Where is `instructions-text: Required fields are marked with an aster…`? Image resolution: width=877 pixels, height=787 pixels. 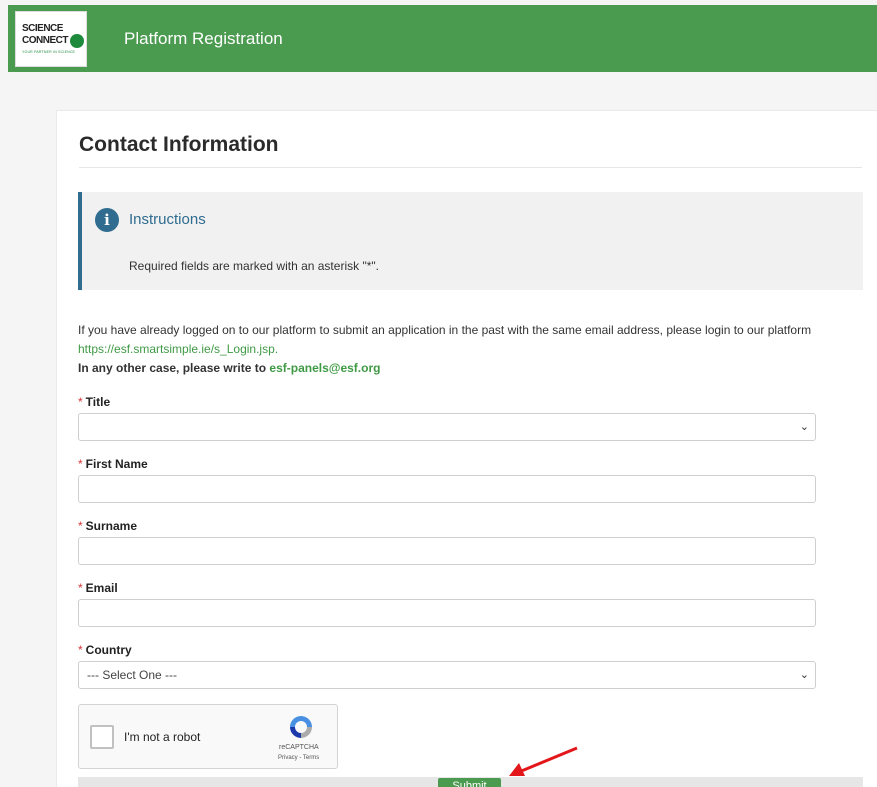 instructions-text: Required fields are marked with an aster… is located at coordinates (254, 266).